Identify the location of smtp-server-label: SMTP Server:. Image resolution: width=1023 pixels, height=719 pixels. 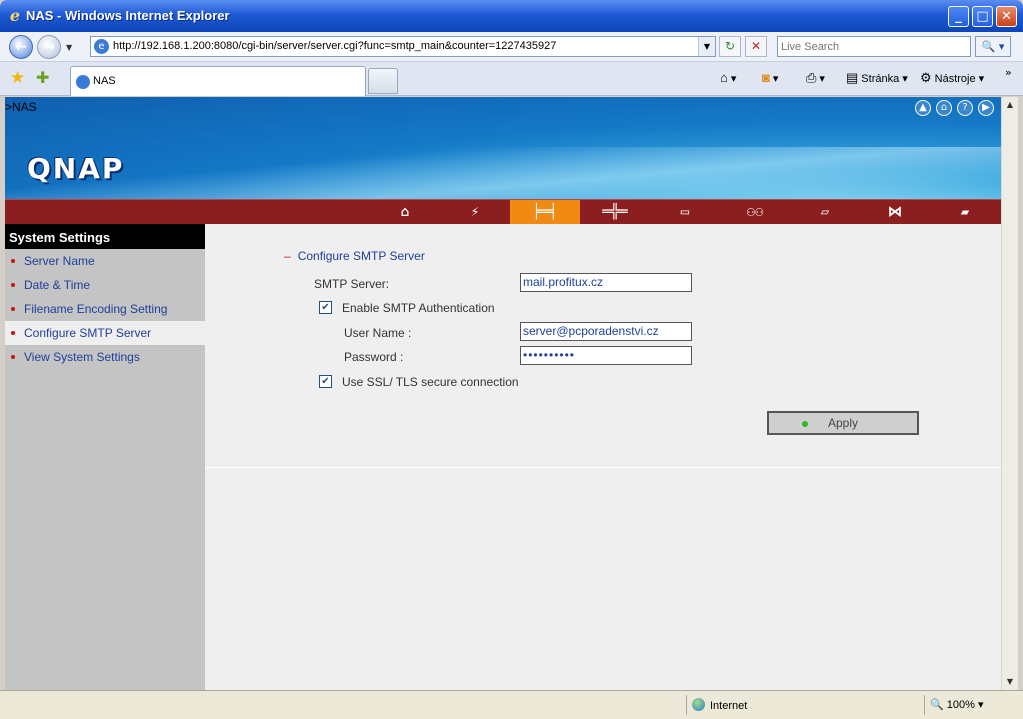
(352, 284).